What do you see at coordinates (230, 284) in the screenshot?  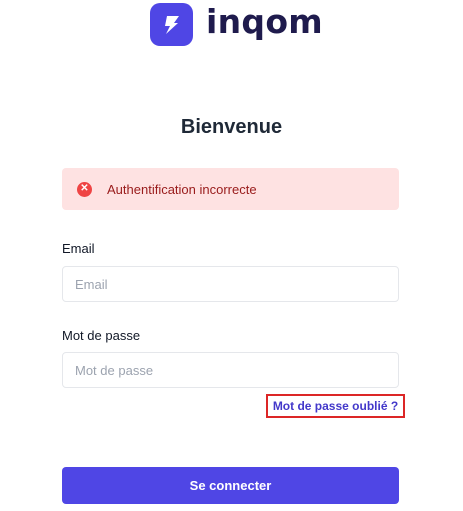 I see `email-input` at bounding box center [230, 284].